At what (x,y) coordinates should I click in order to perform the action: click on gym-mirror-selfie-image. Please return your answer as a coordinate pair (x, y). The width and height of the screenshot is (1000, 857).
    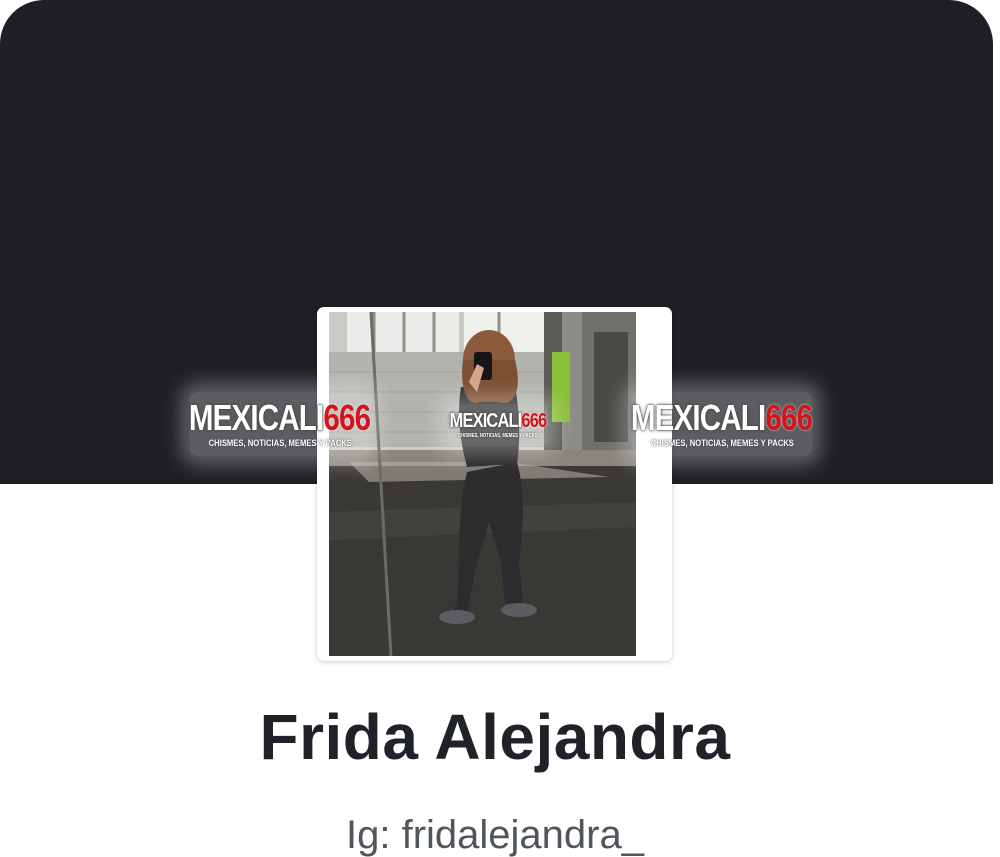
    Looking at the image, I should click on (482, 484).